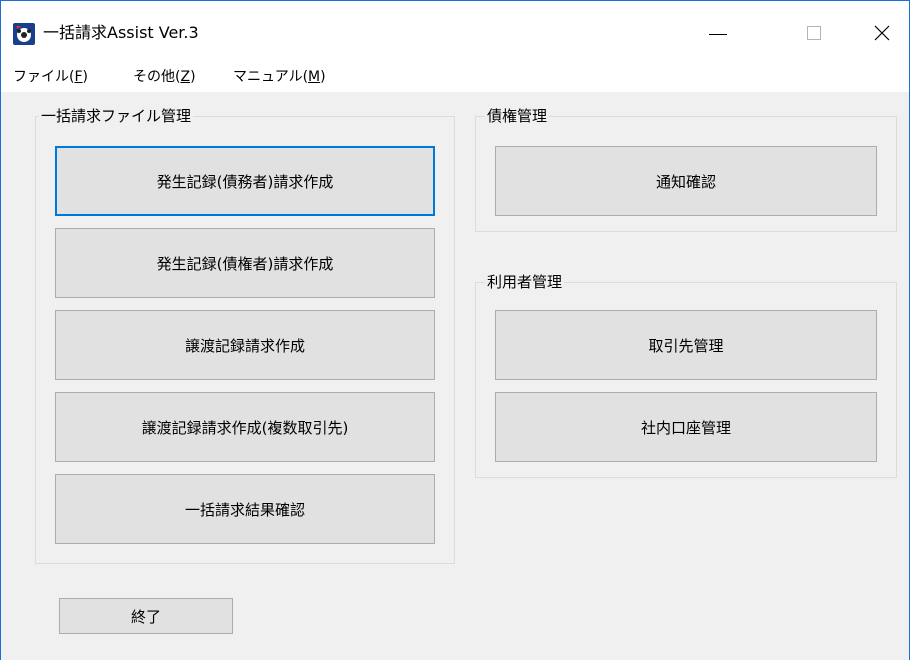  Describe the element at coordinates (121, 32) in the screenshot. I see `window-title: 一括請求Assist Ver.3` at that location.